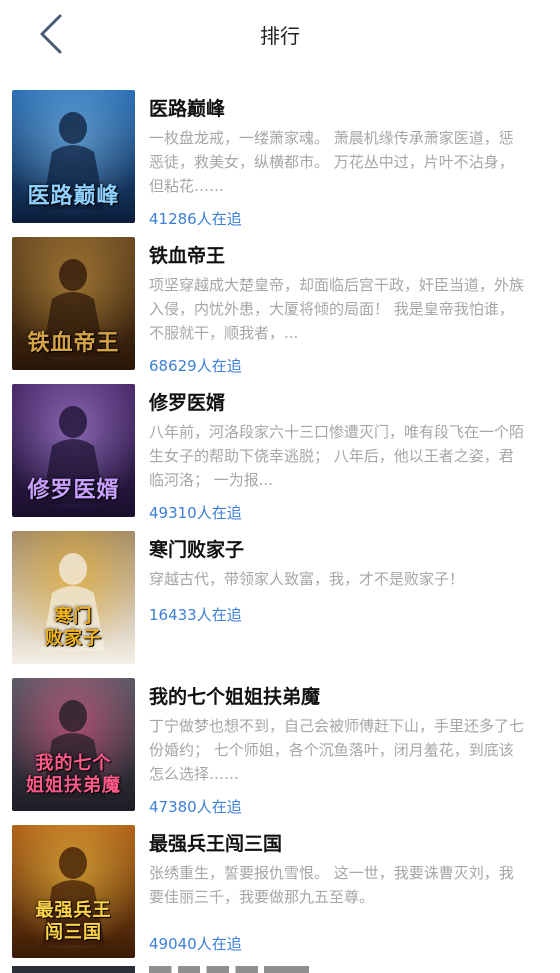 This screenshot has height=973, width=560. What do you see at coordinates (187, 403) in the screenshot?
I see `book-title: 修罗医婿` at bounding box center [187, 403].